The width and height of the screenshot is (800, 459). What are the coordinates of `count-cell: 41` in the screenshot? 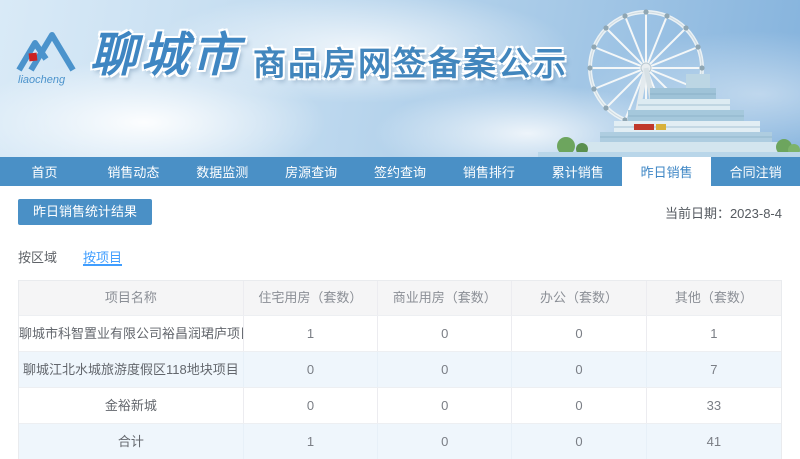 It's located at (714, 441).